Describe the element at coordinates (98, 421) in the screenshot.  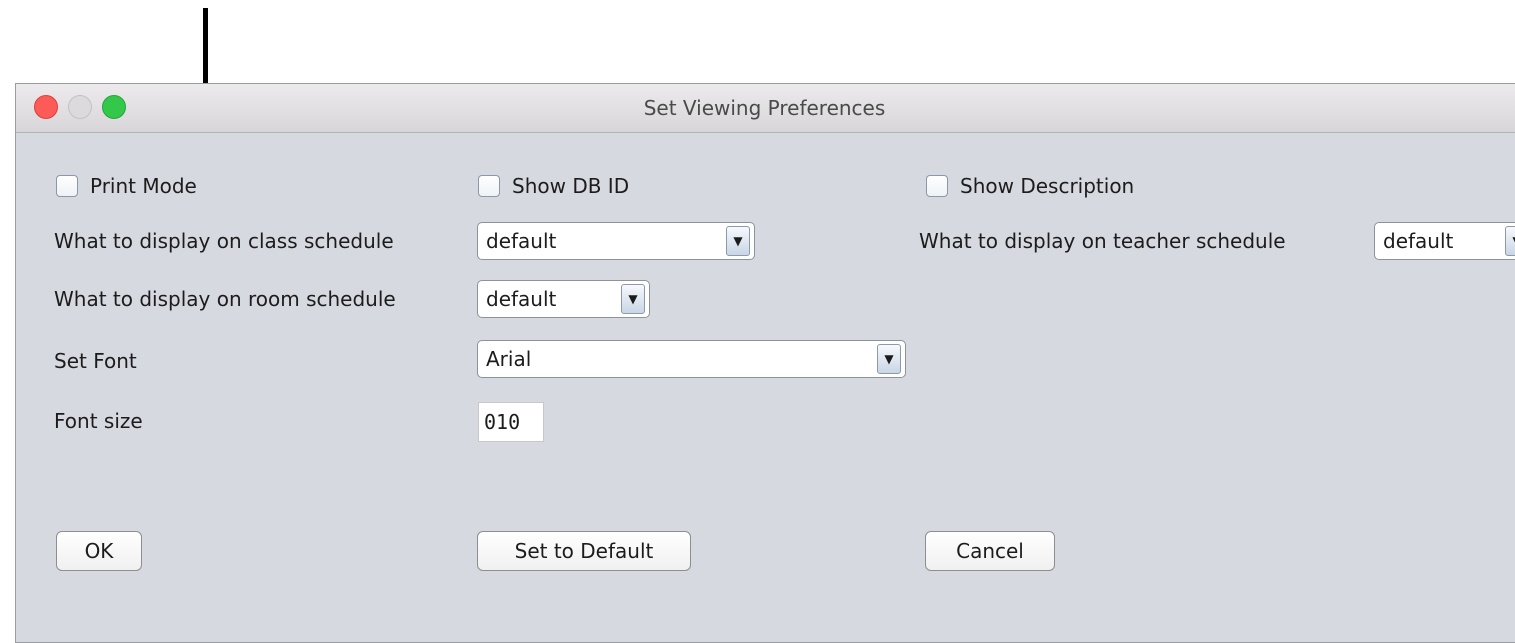
I see `font-size-label: Font size` at that location.